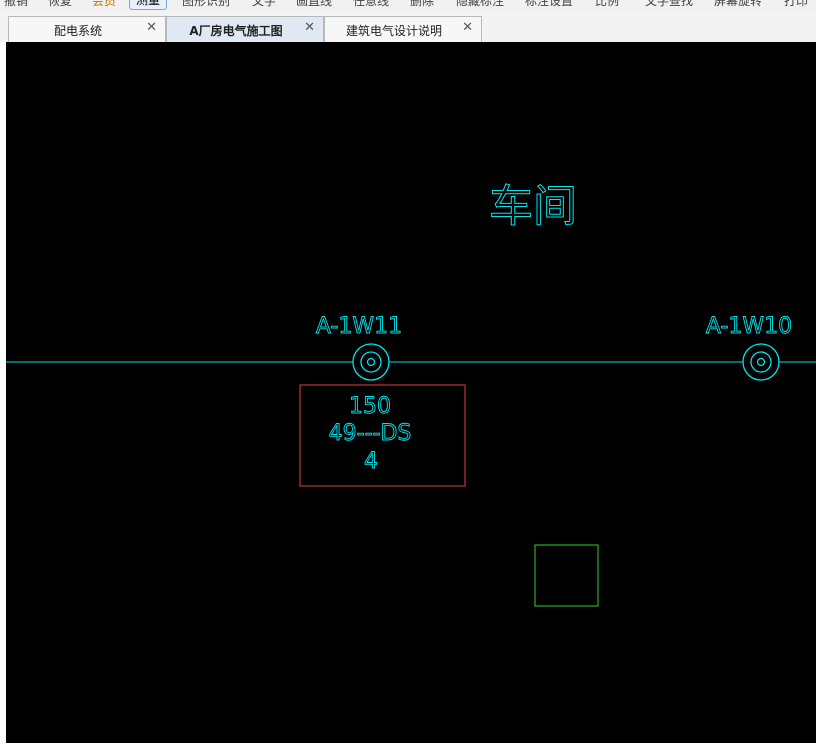  I want to click on text-button: 文字, so click(264, 4).